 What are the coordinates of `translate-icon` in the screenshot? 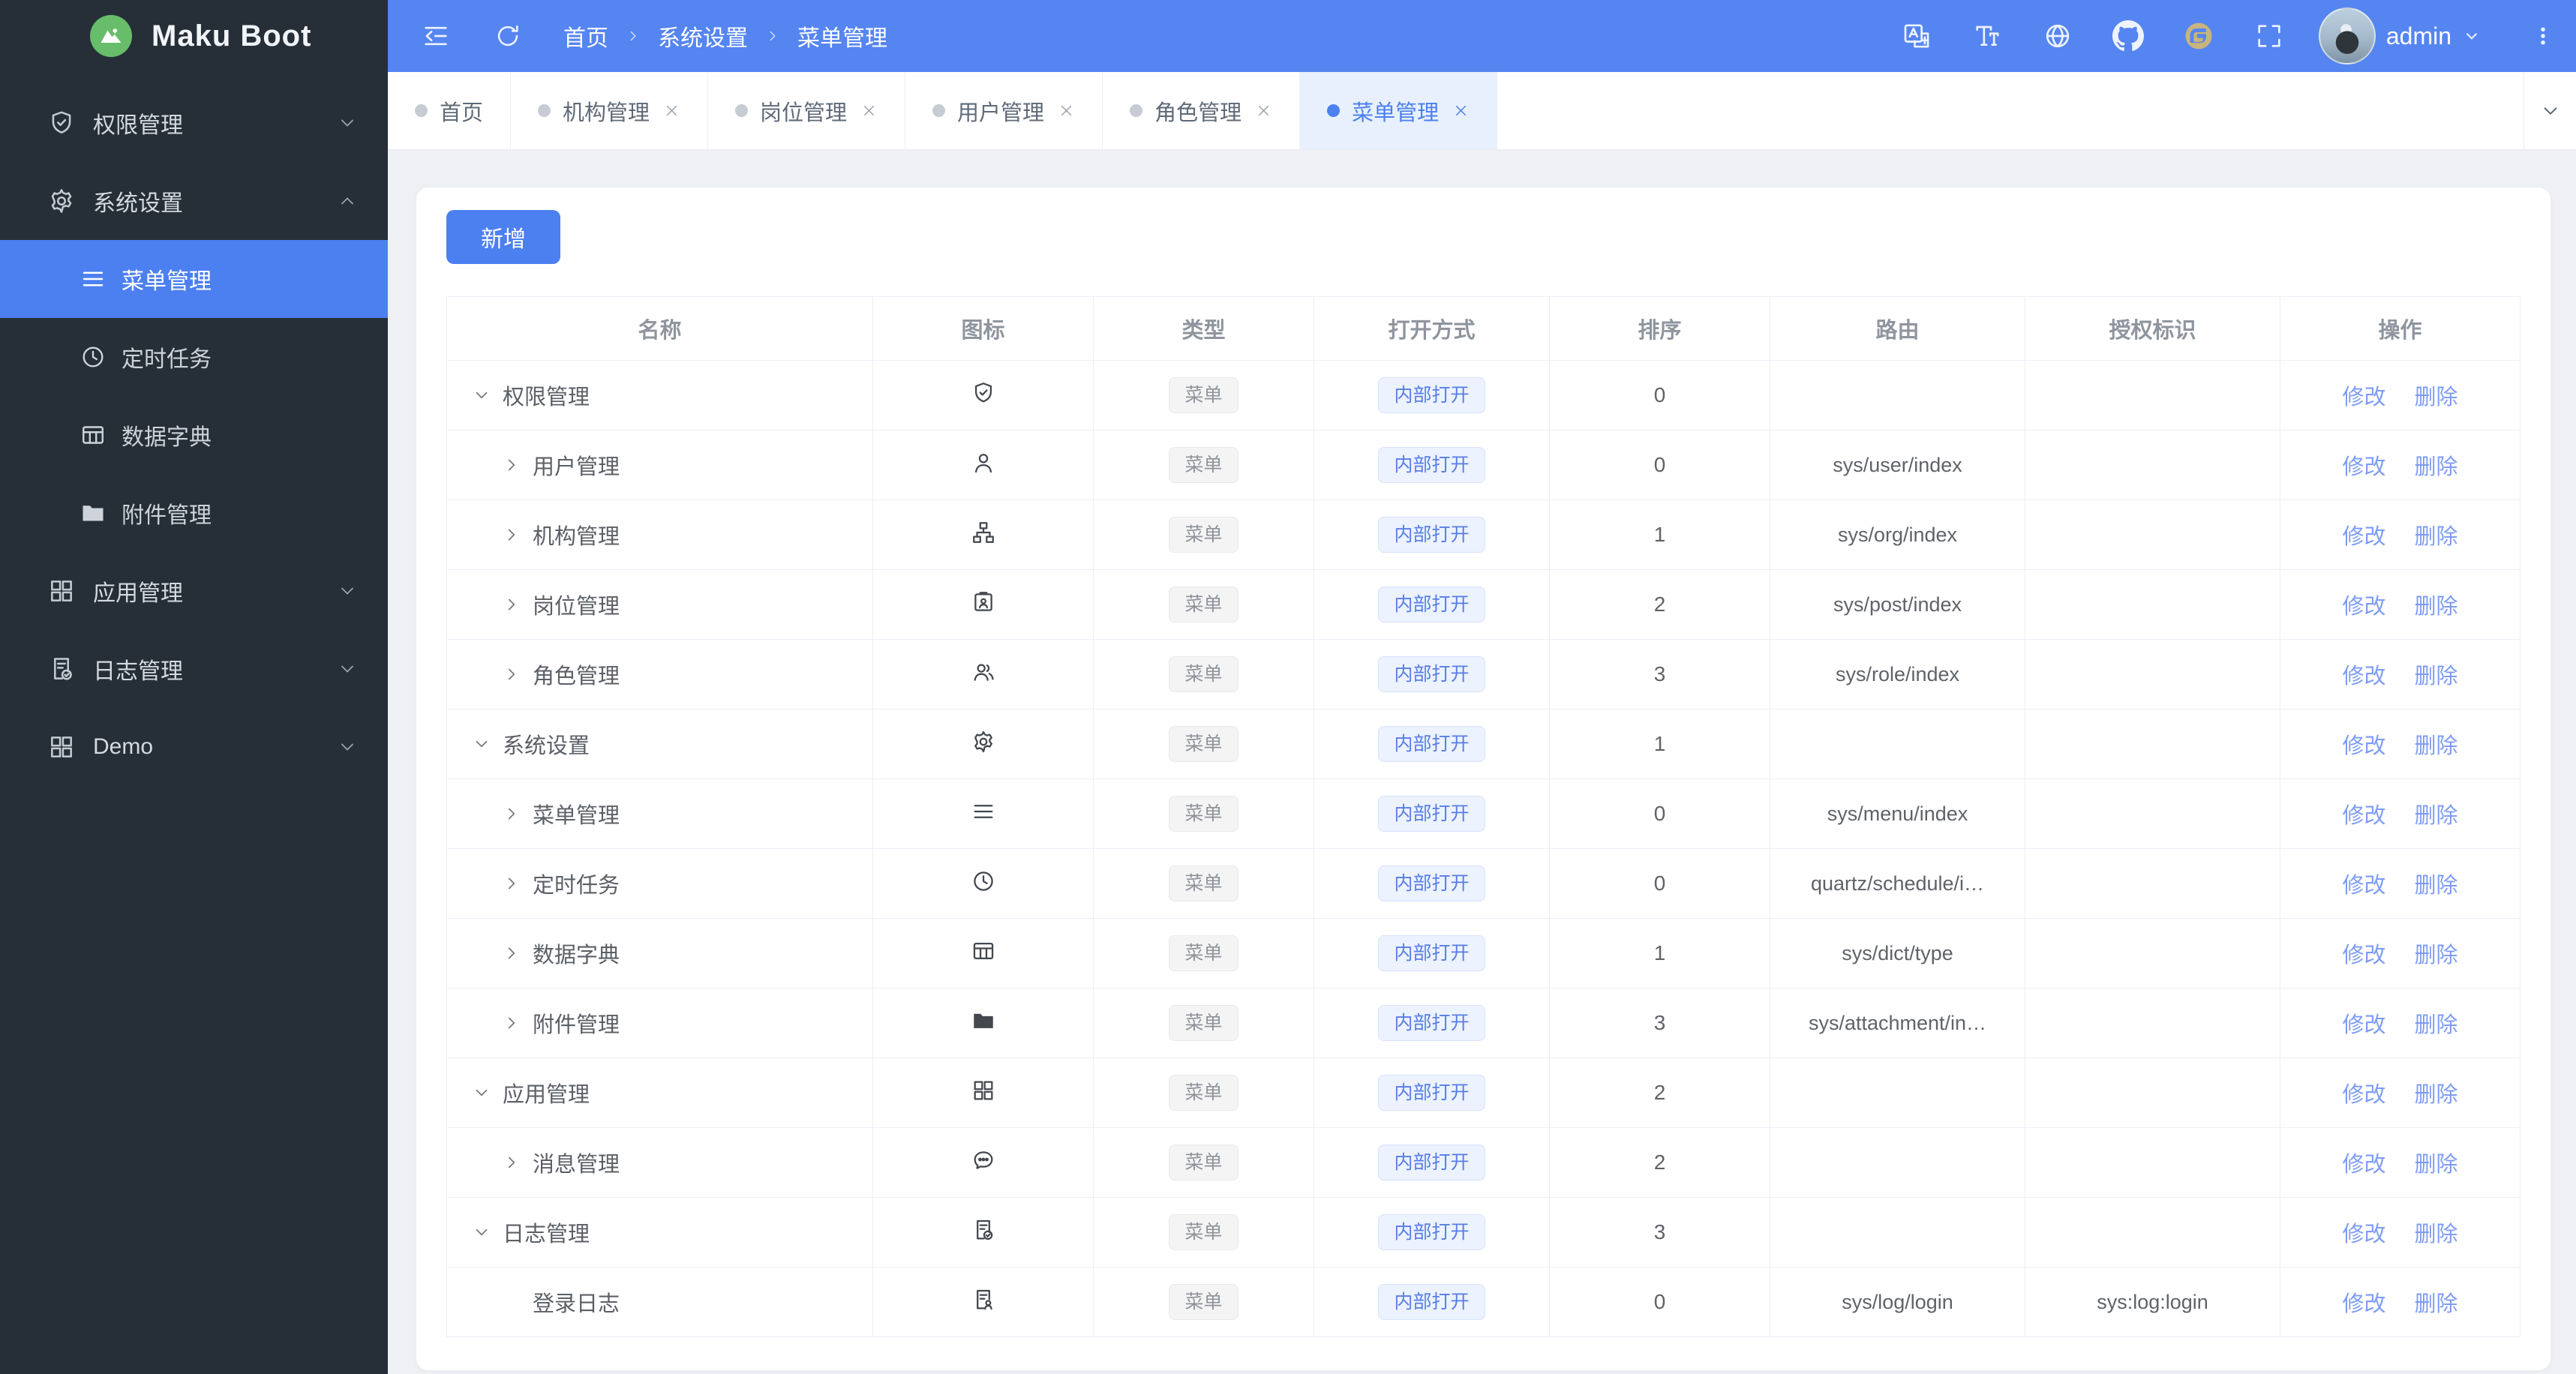 It's located at (1916, 36).